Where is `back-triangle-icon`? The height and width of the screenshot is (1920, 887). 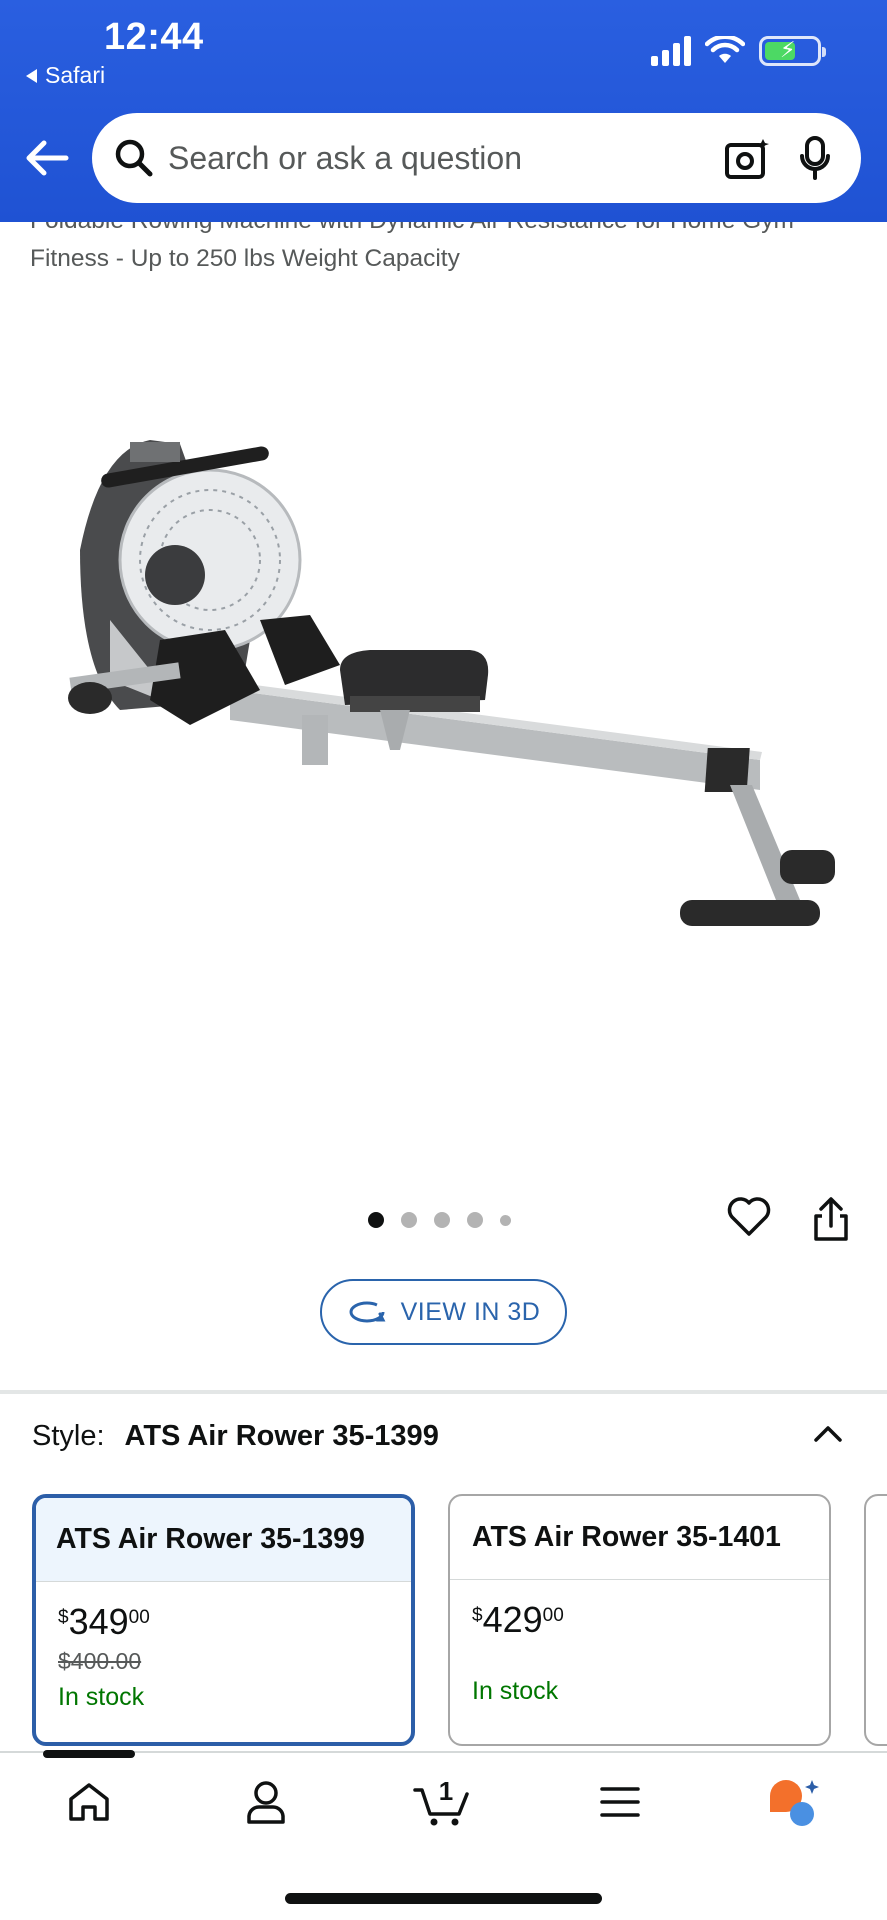 back-triangle-icon is located at coordinates (31, 75).